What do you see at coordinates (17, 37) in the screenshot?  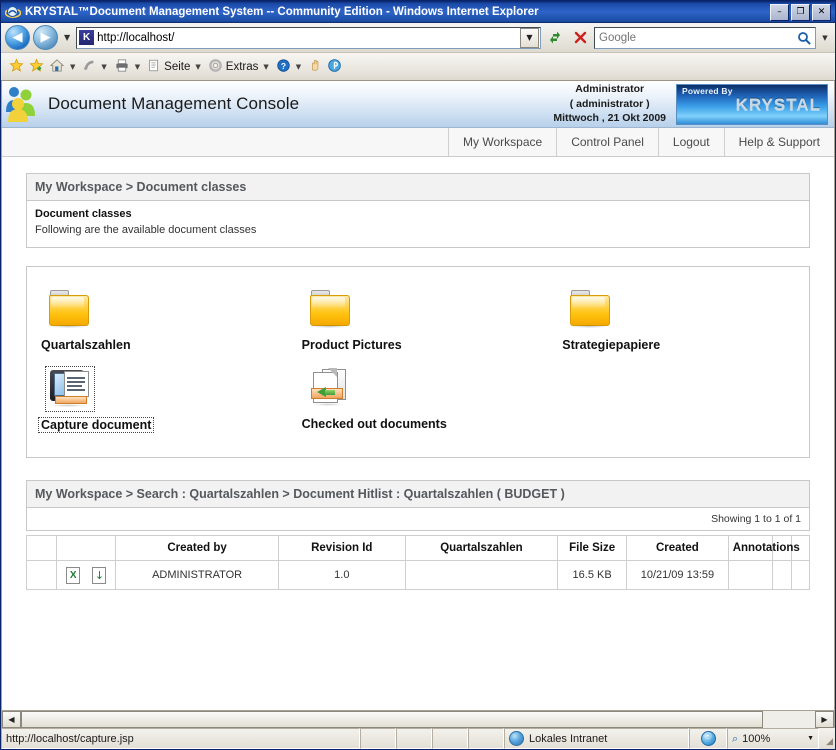 I see `back-button: ◀` at bounding box center [17, 37].